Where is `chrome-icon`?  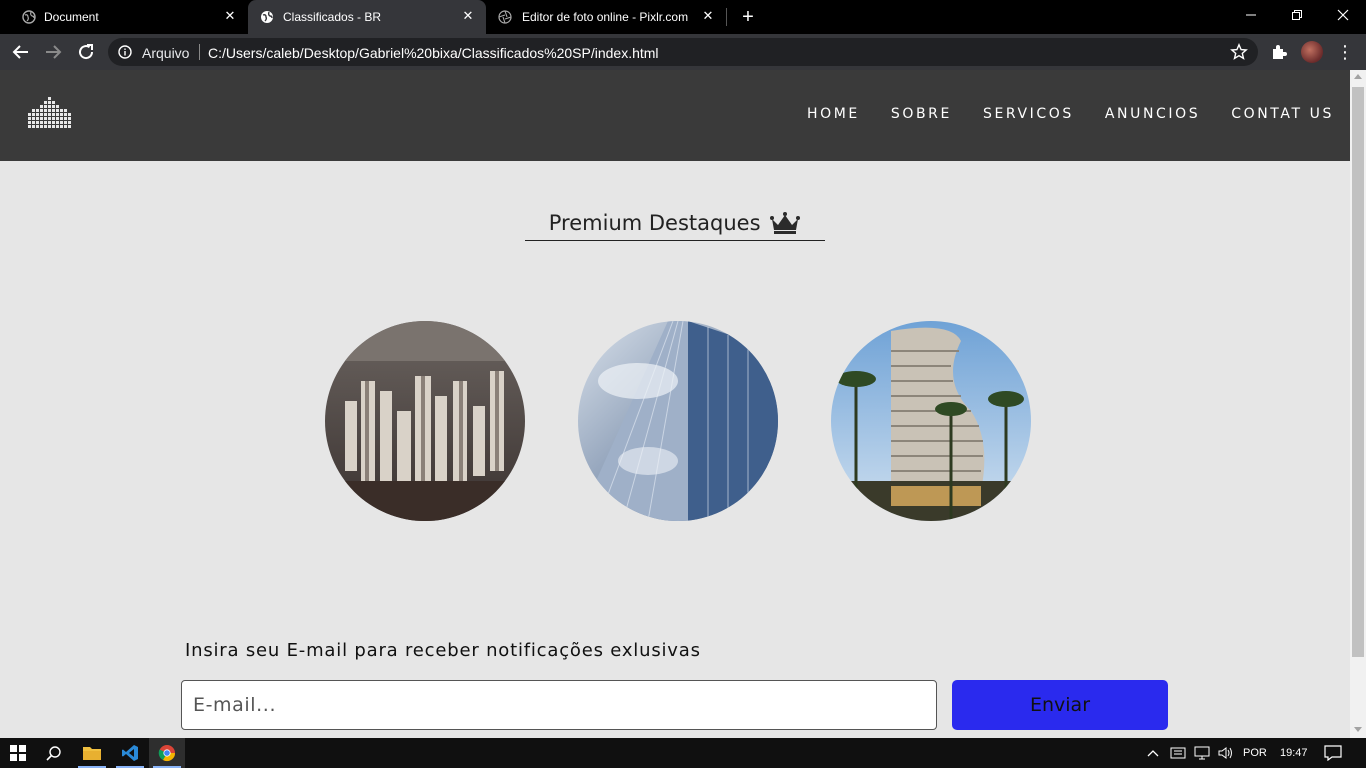 chrome-icon is located at coordinates (167, 753).